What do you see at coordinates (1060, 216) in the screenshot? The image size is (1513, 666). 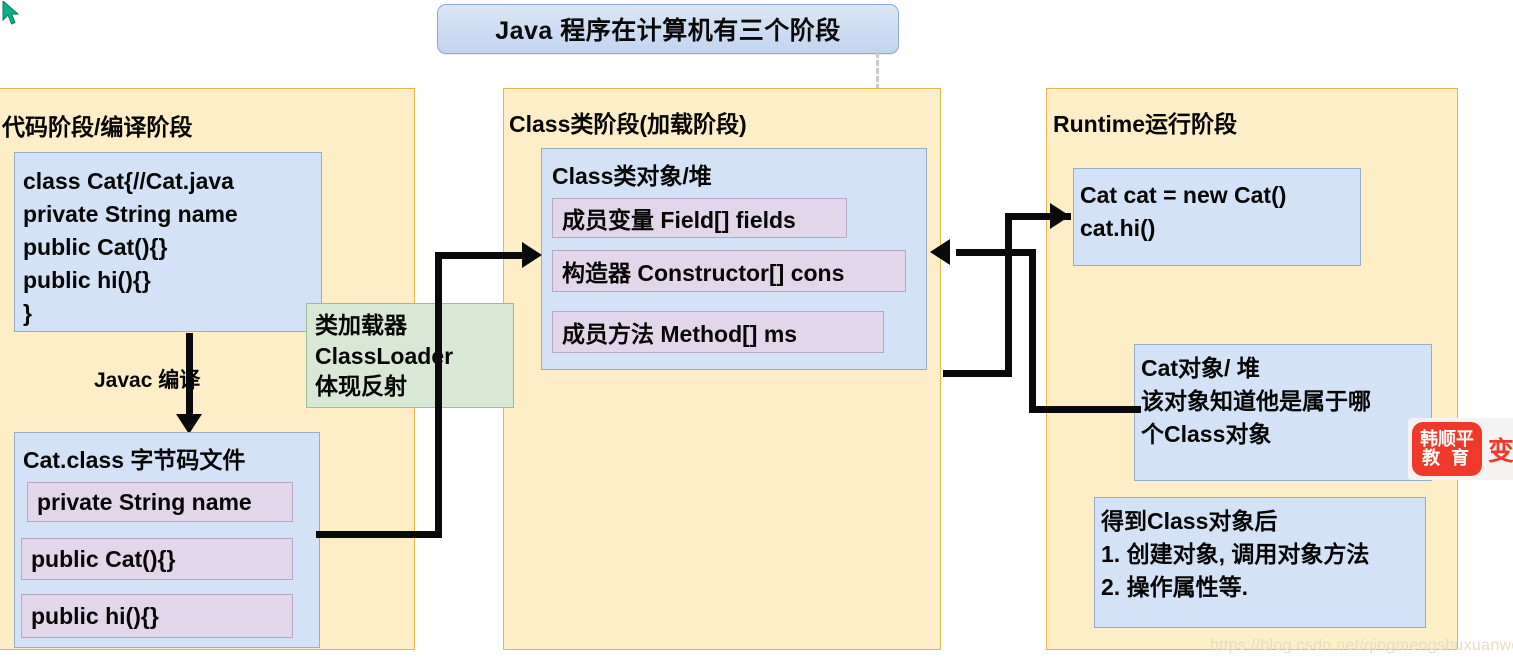 I see `connector-to-runtime-arrowhead` at bounding box center [1060, 216].